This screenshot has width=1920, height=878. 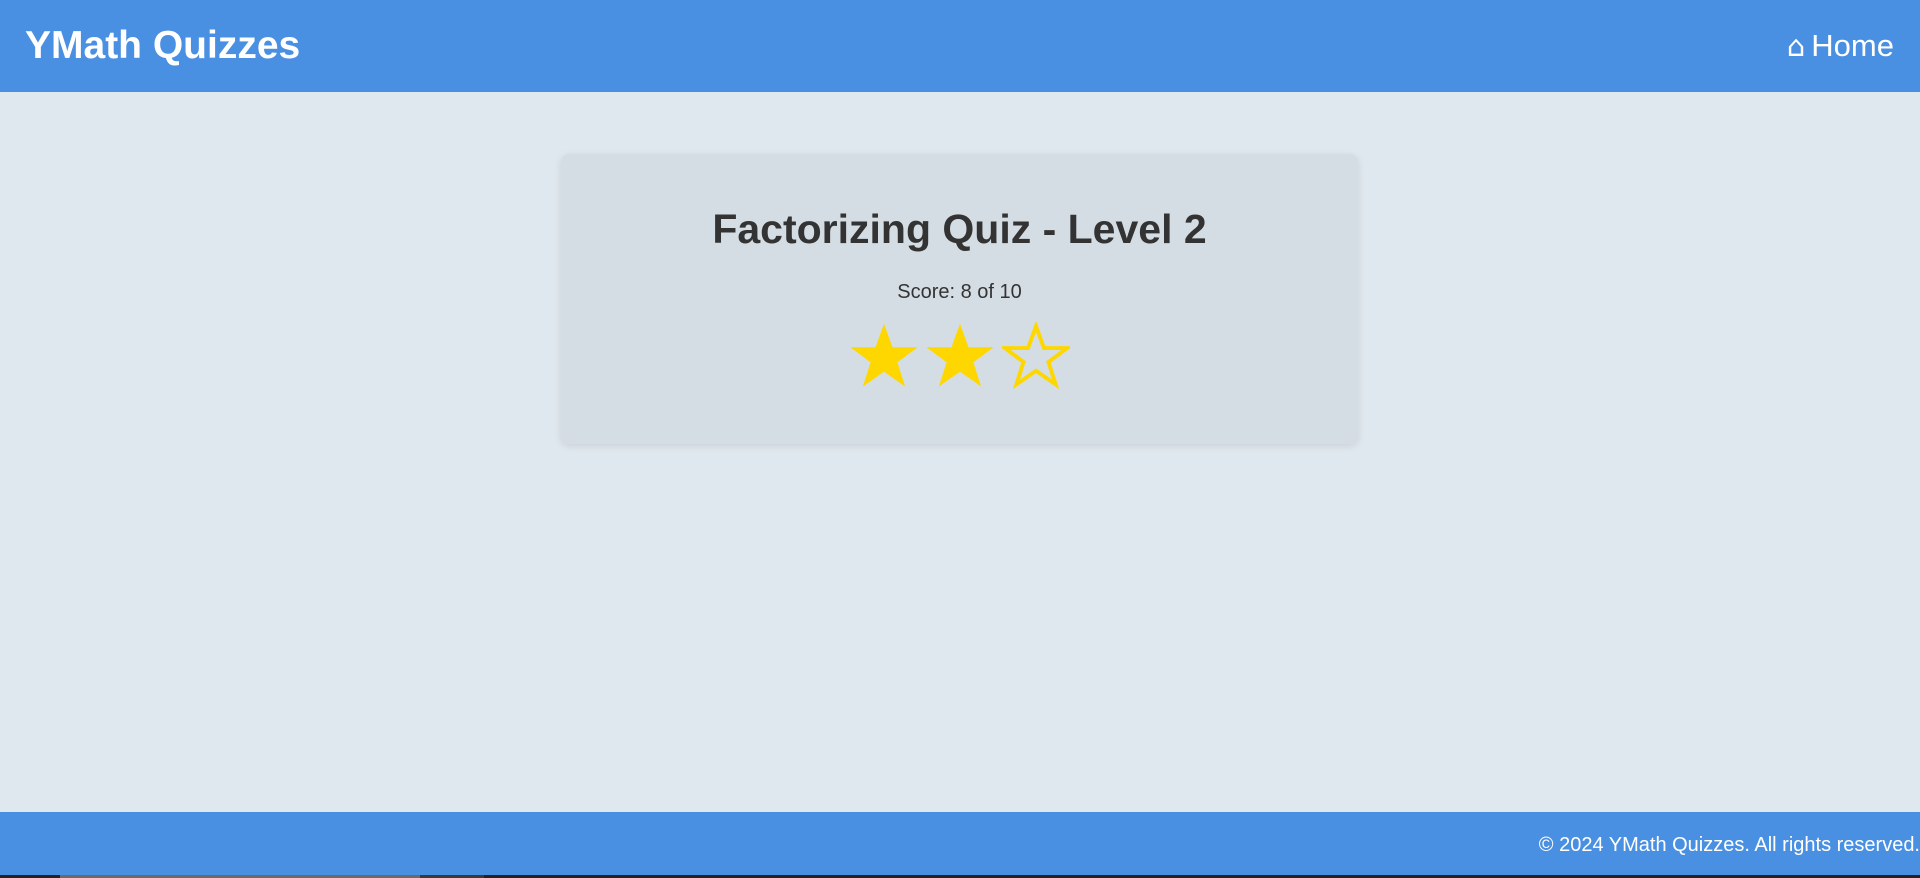 I want to click on star-2-icon, so click(x=959, y=356).